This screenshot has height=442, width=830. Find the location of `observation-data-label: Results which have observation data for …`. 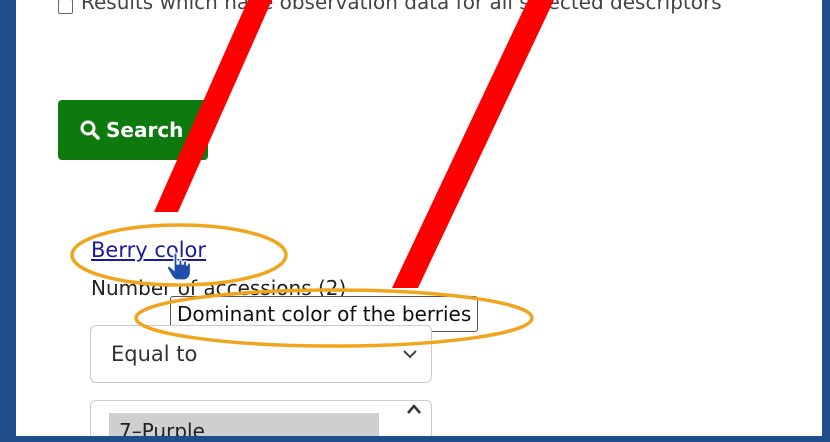

observation-data-label: Results which have observation data for … is located at coordinates (401, 7).